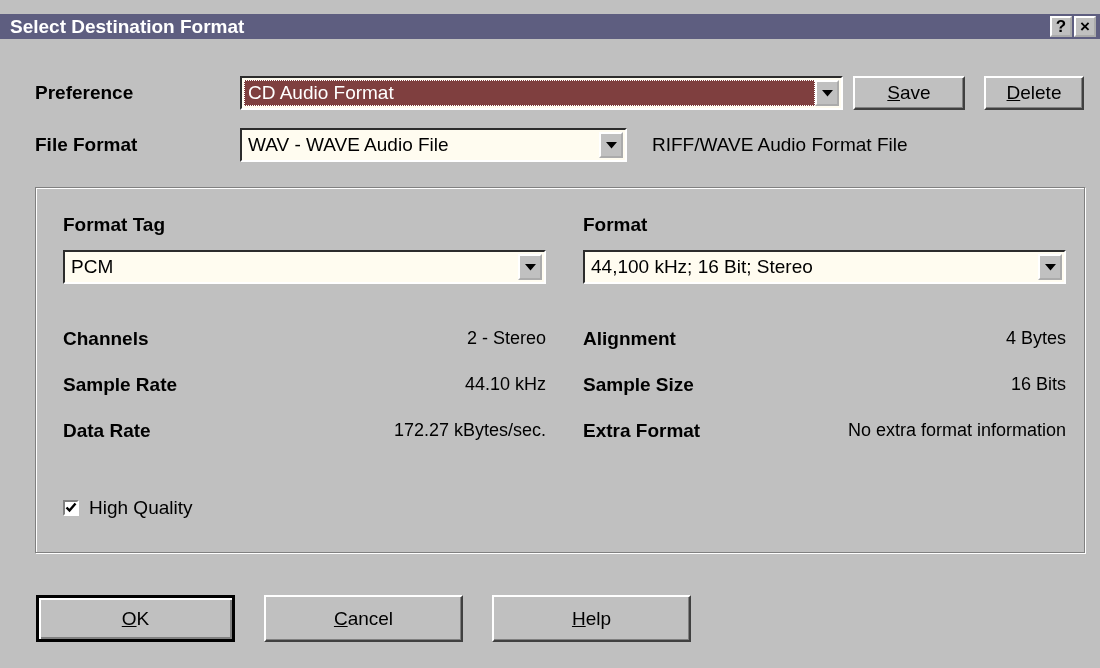 The width and height of the screenshot is (1100, 668). I want to click on detail-label: Data Rate, so click(107, 430).